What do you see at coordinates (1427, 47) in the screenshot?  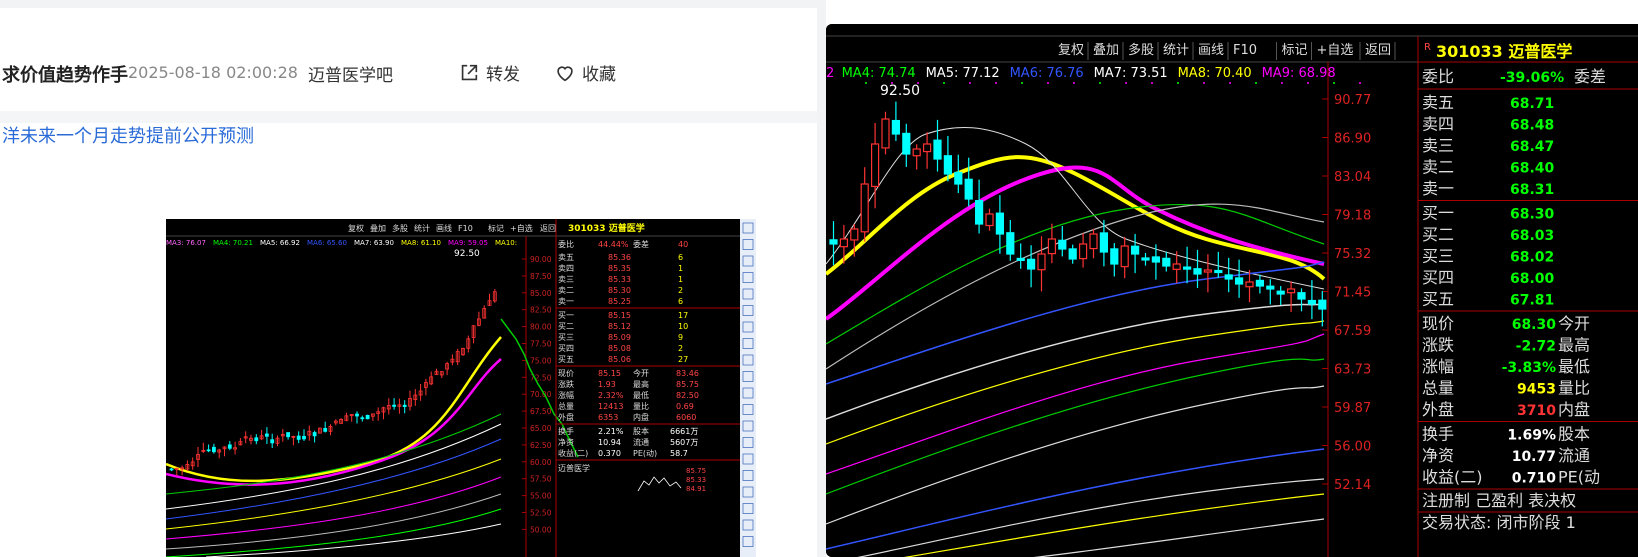 I see `big-stock-r-flag: R` at bounding box center [1427, 47].